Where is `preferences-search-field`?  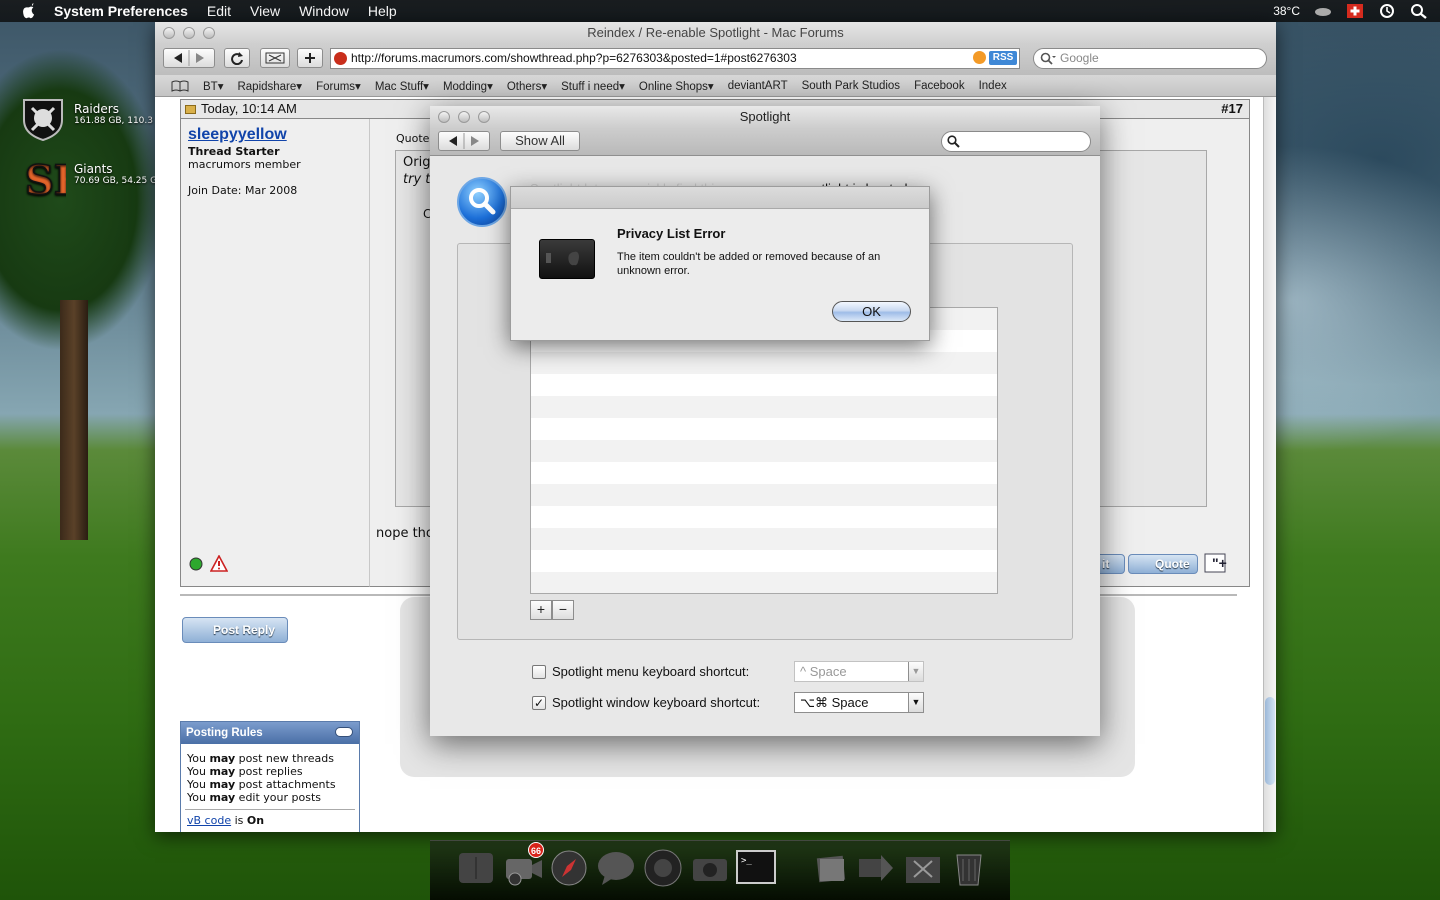
preferences-search-field is located at coordinates (1016, 141).